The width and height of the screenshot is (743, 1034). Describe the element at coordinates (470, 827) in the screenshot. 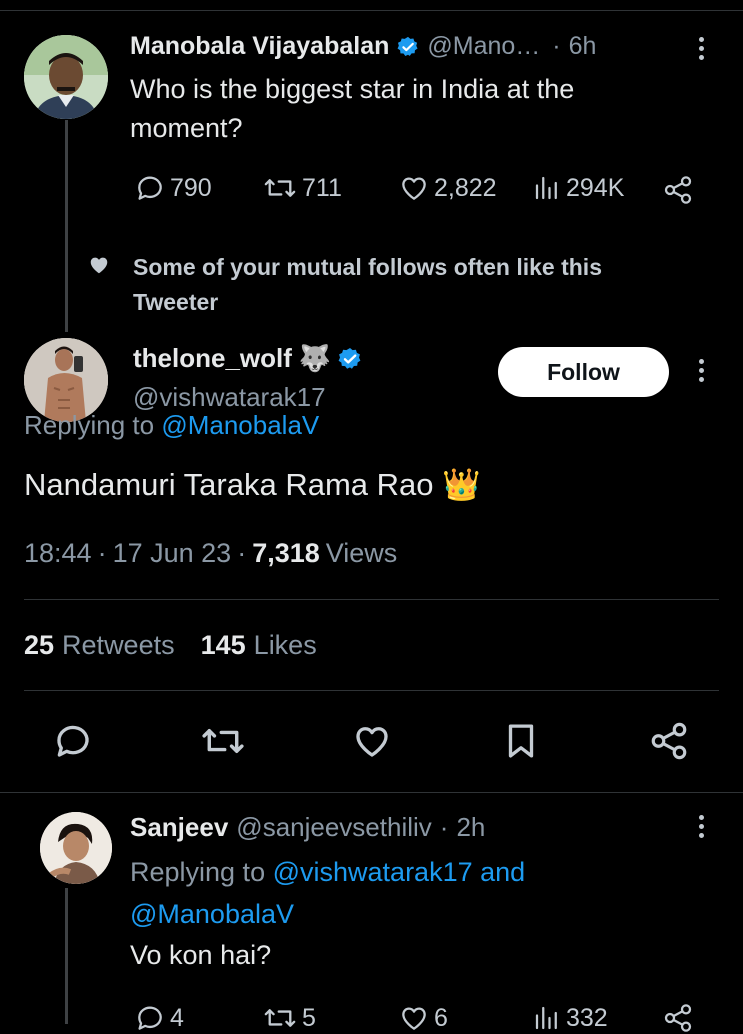

I see `reply-time: 2h` at that location.